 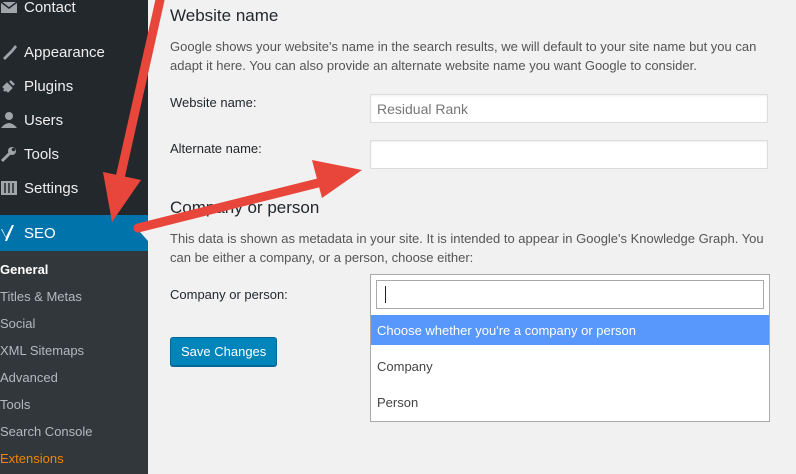 I want to click on company-or-person-label: Company or person:, so click(x=229, y=294).